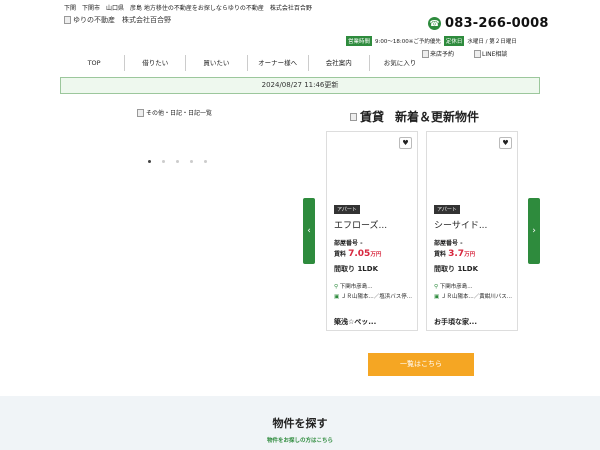 Image resolution: width=600 pixels, height=450 pixels. Describe the element at coordinates (454, 41) in the screenshot. I see `holiday-label: 定休日` at that location.